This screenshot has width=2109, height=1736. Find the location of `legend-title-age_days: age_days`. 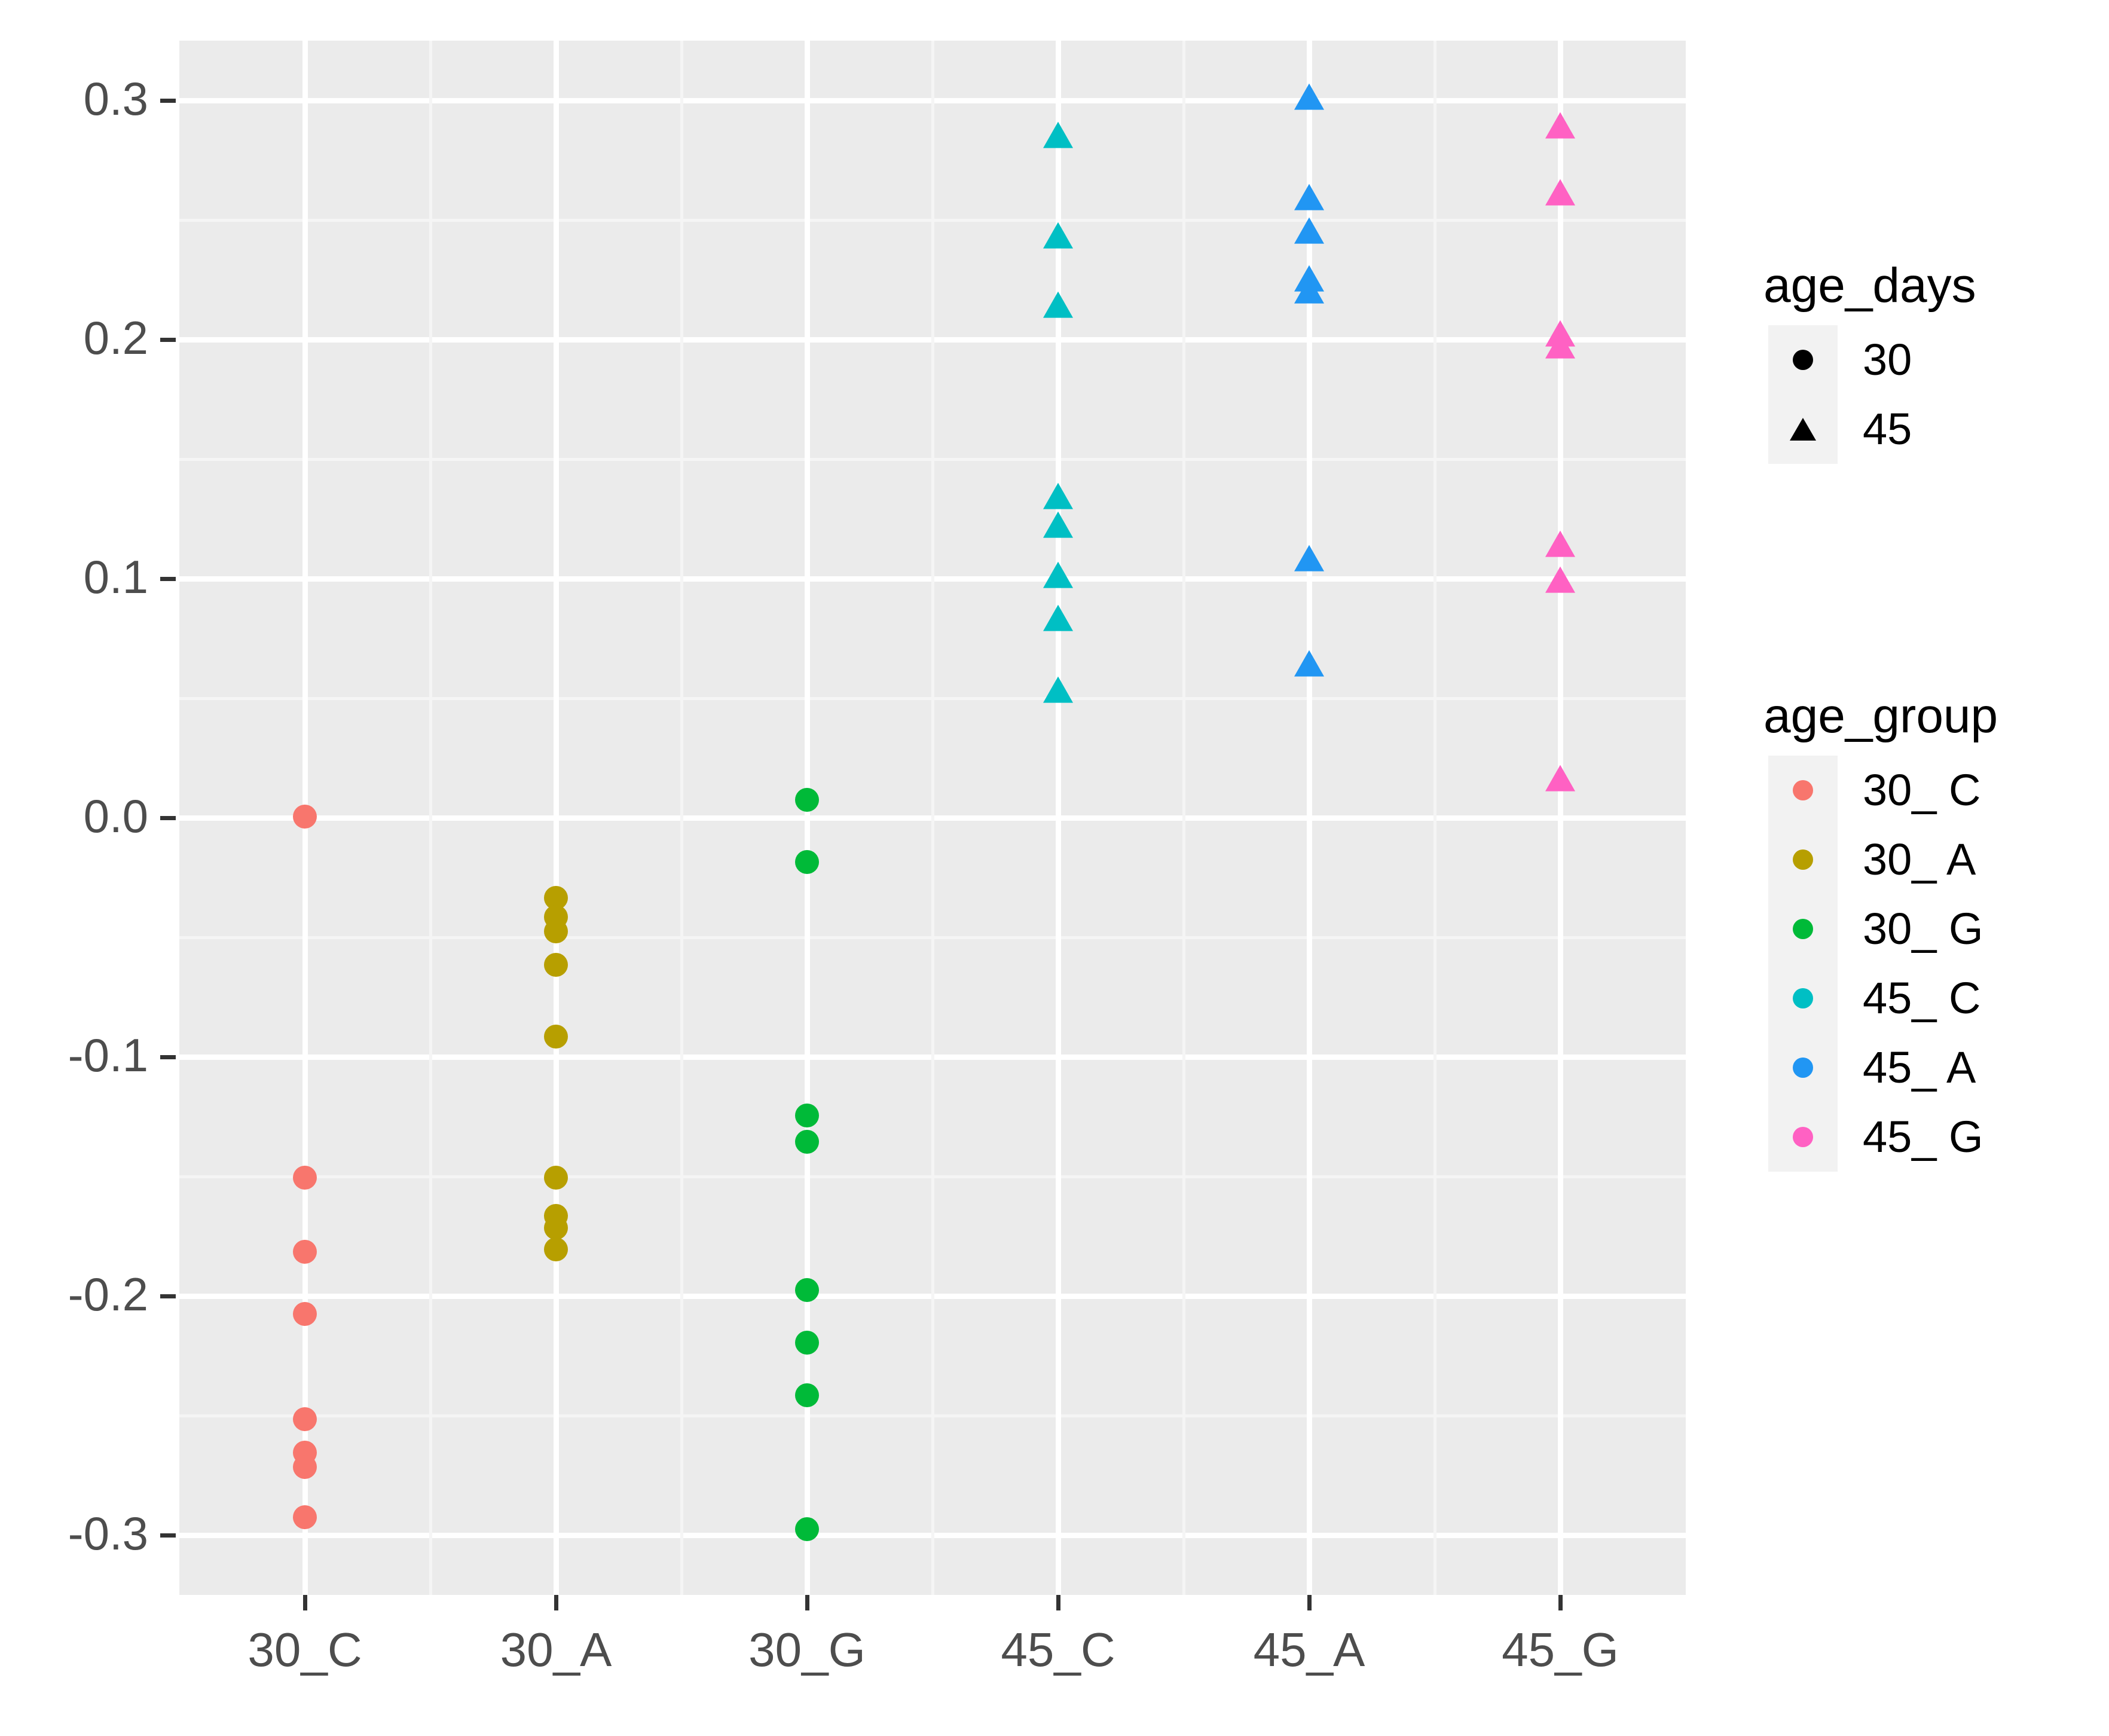

legend-title-age_days: age_days is located at coordinates (1869, 285).